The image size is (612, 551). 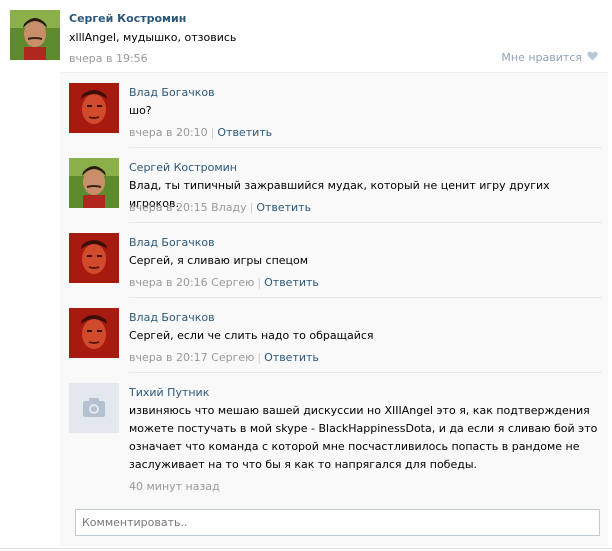 What do you see at coordinates (168, 132) in the screenshot?
I see `reply-time: вчера в 20:10` at bounding box center [168, 132].